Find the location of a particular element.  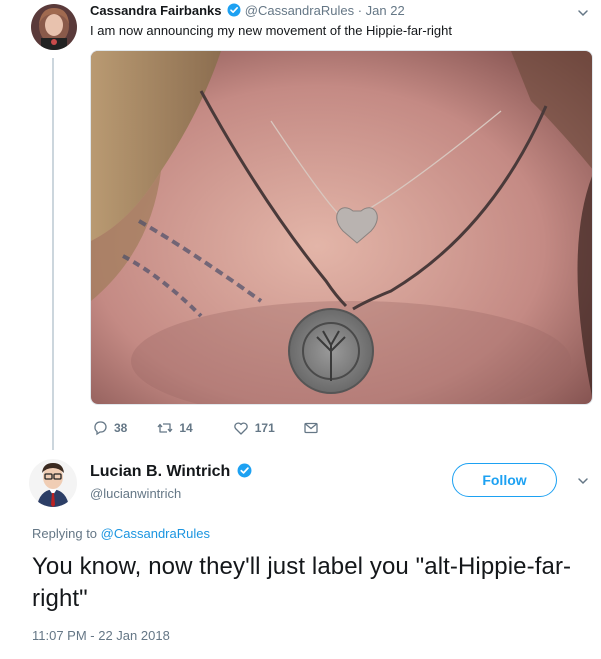

like-action: 171 is located at coordinates (254, 428).